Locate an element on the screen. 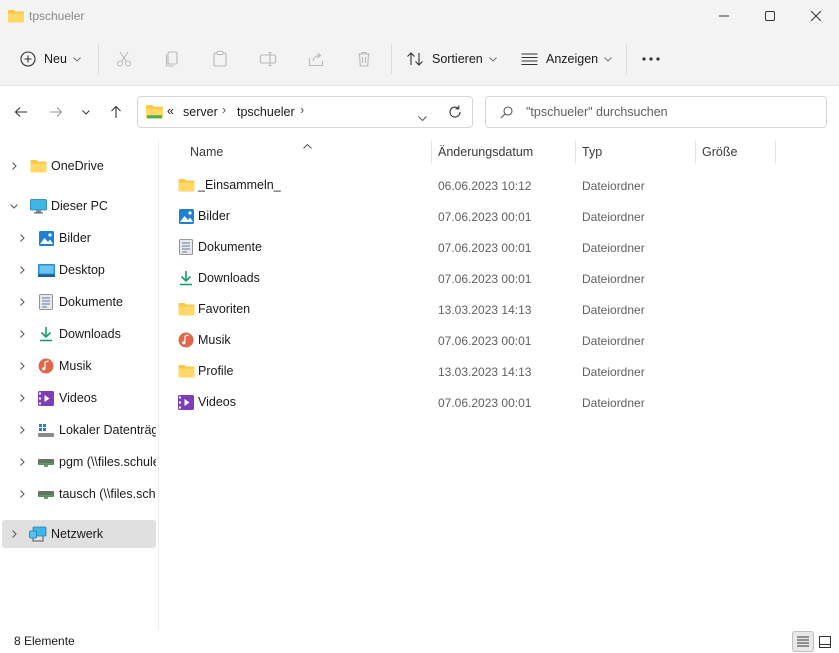  sidebar-item-videos: Videos is located at coordinates (79, 398).